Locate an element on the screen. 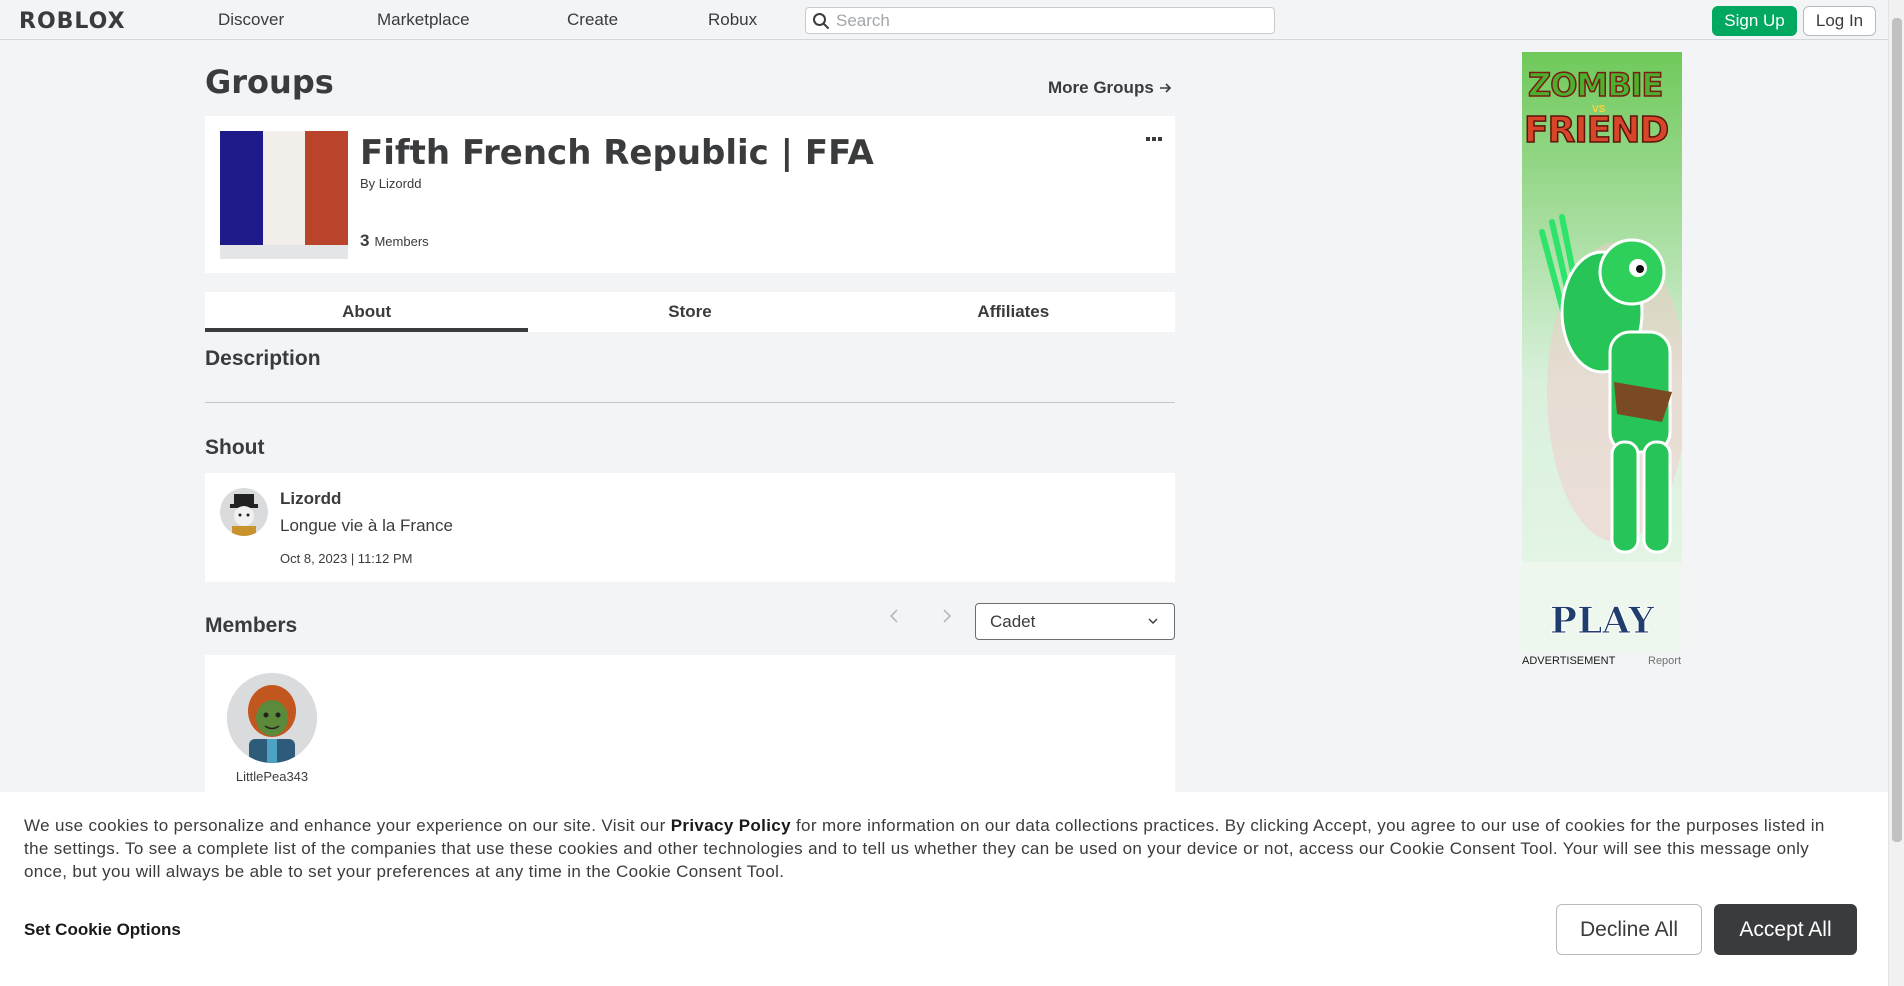  group-member-count: 3 Members is located at coordinates (394, 241).